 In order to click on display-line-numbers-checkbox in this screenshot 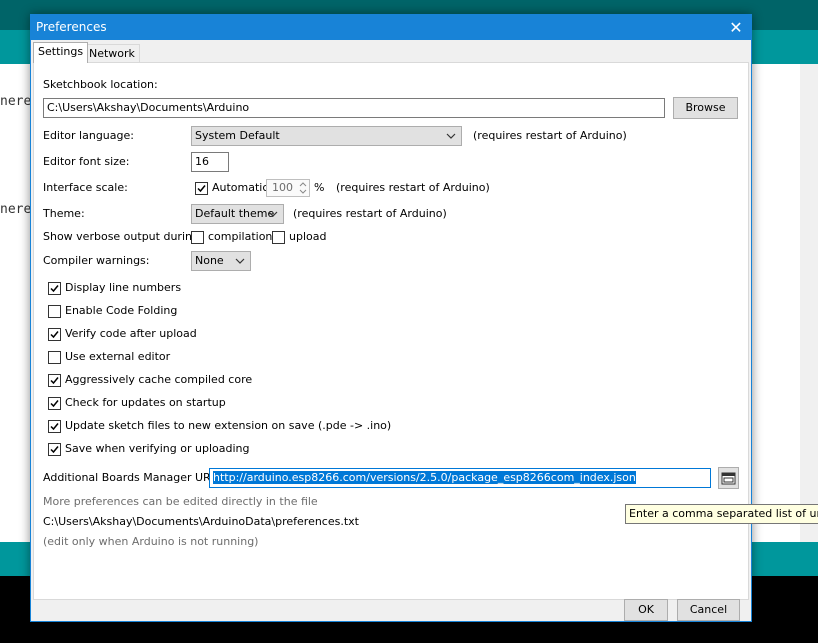, I will do `click(54, 288)`.